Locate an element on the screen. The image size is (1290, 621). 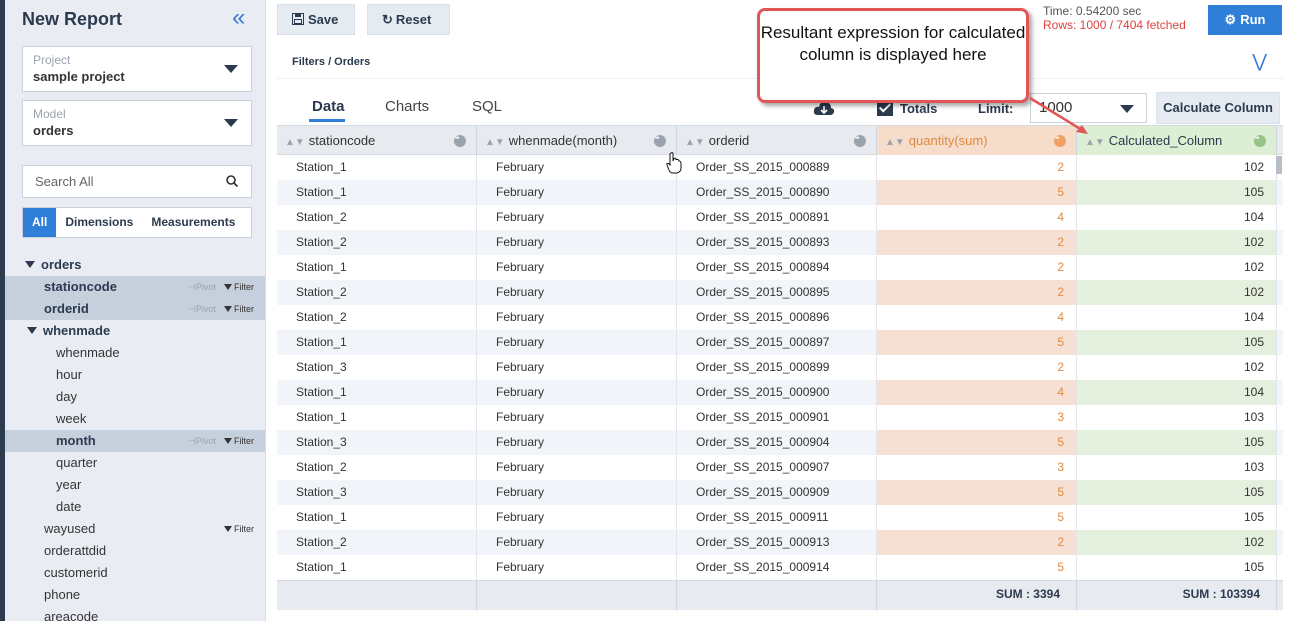
tab-charts: Charts is located at coordinates (407, 106).